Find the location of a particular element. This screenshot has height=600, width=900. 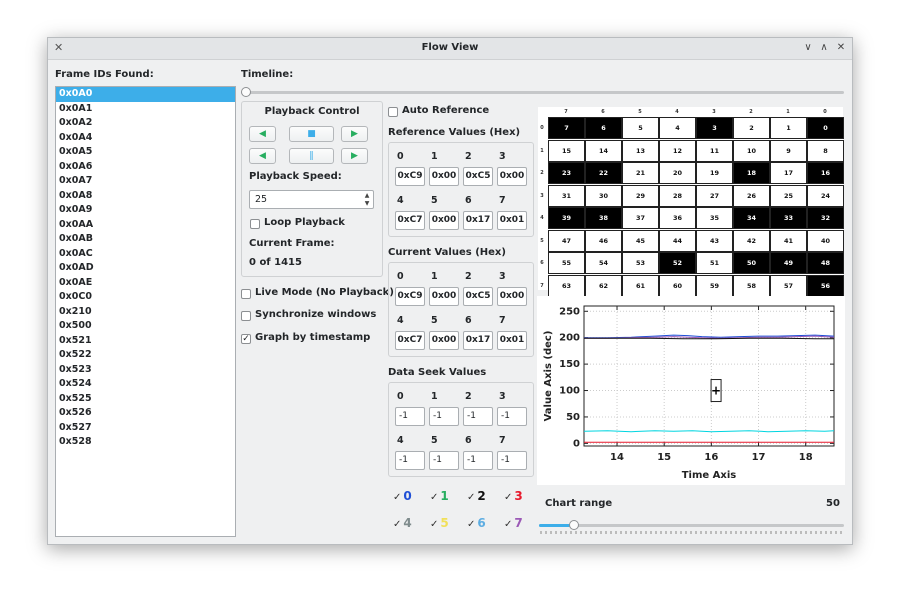

bit-cell: 51 is located at coordinates (714, 263).